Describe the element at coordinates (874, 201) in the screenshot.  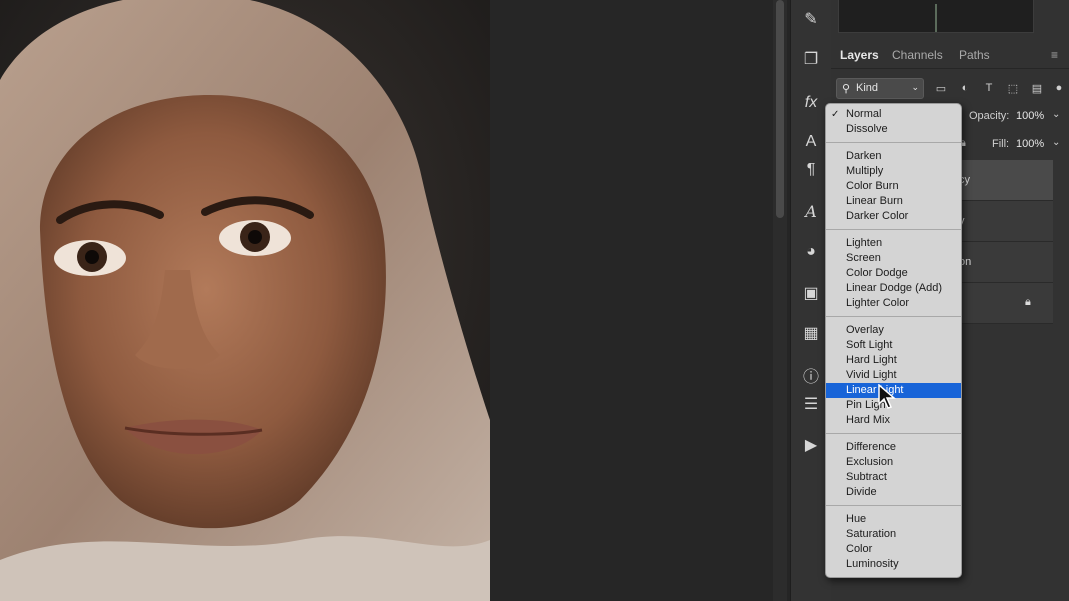
I see `blend-mode-label: Linear Burn` at that location.